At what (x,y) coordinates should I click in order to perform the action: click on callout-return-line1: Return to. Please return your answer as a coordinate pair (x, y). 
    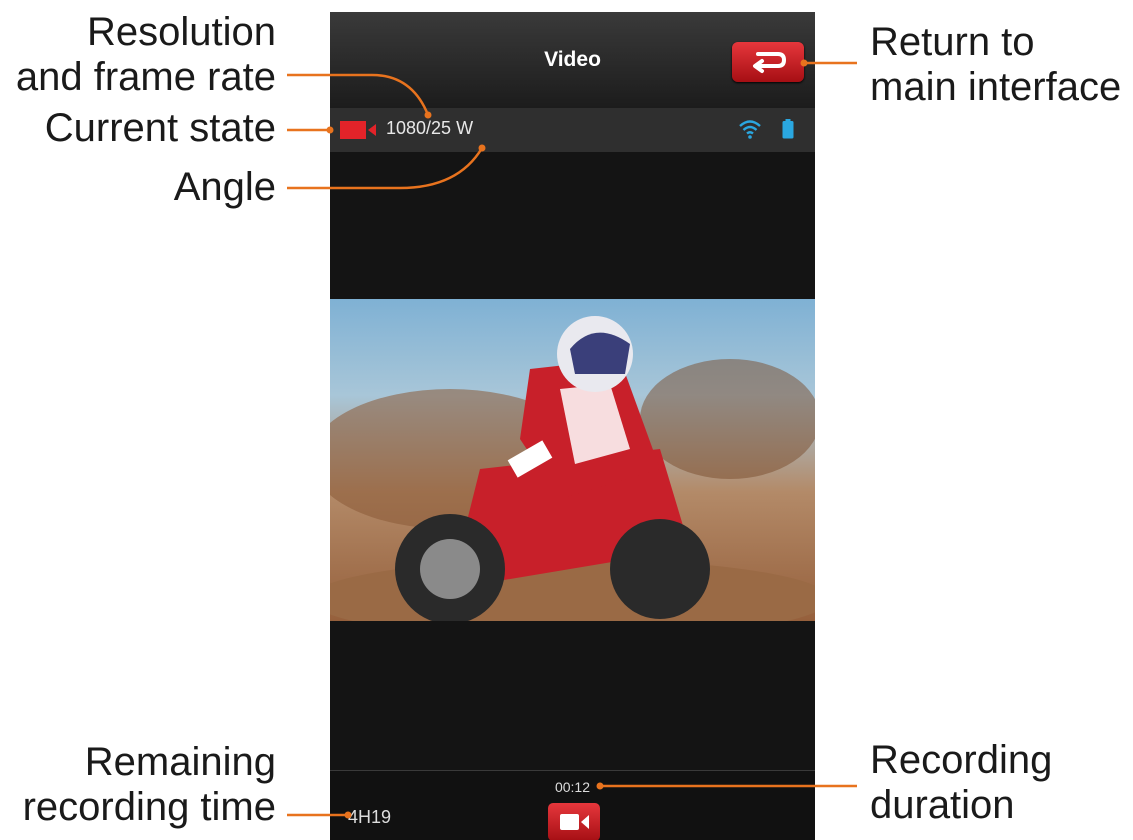
    Looking at the image, I should click on (952, 42).